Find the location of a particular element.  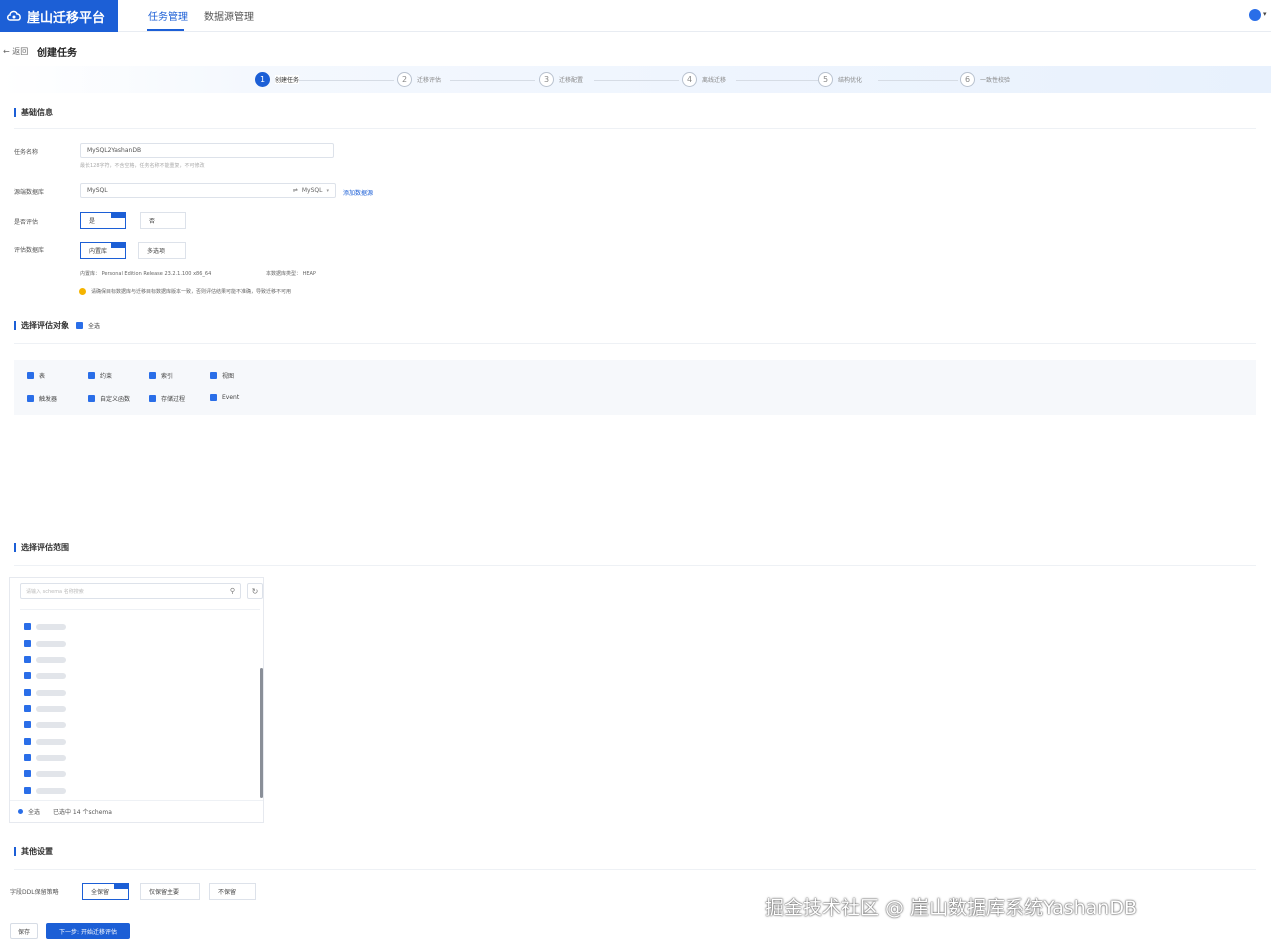

ddl-none-option: 不保留 is located at coordinates (232, 891).